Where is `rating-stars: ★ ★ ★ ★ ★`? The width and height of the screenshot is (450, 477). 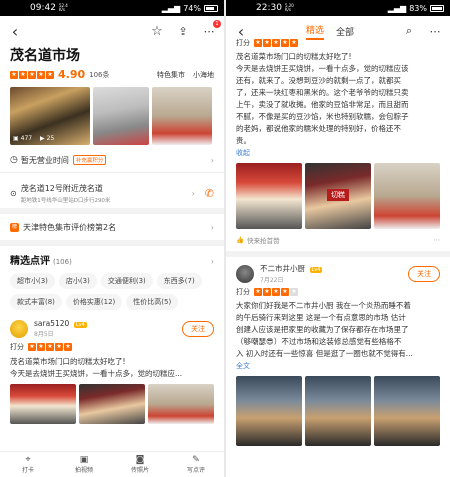 rating-stars: ★ ★ ★ ★ ★ is located at coordinates (32, 74).